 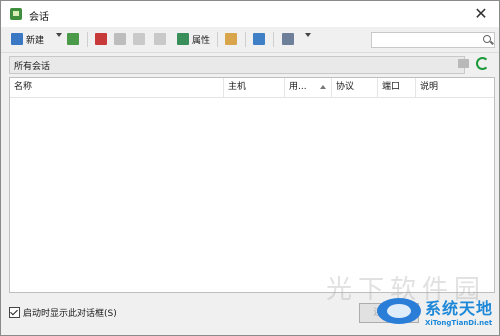 I want to click on startup-checkbox, so click(x=14, y=312).